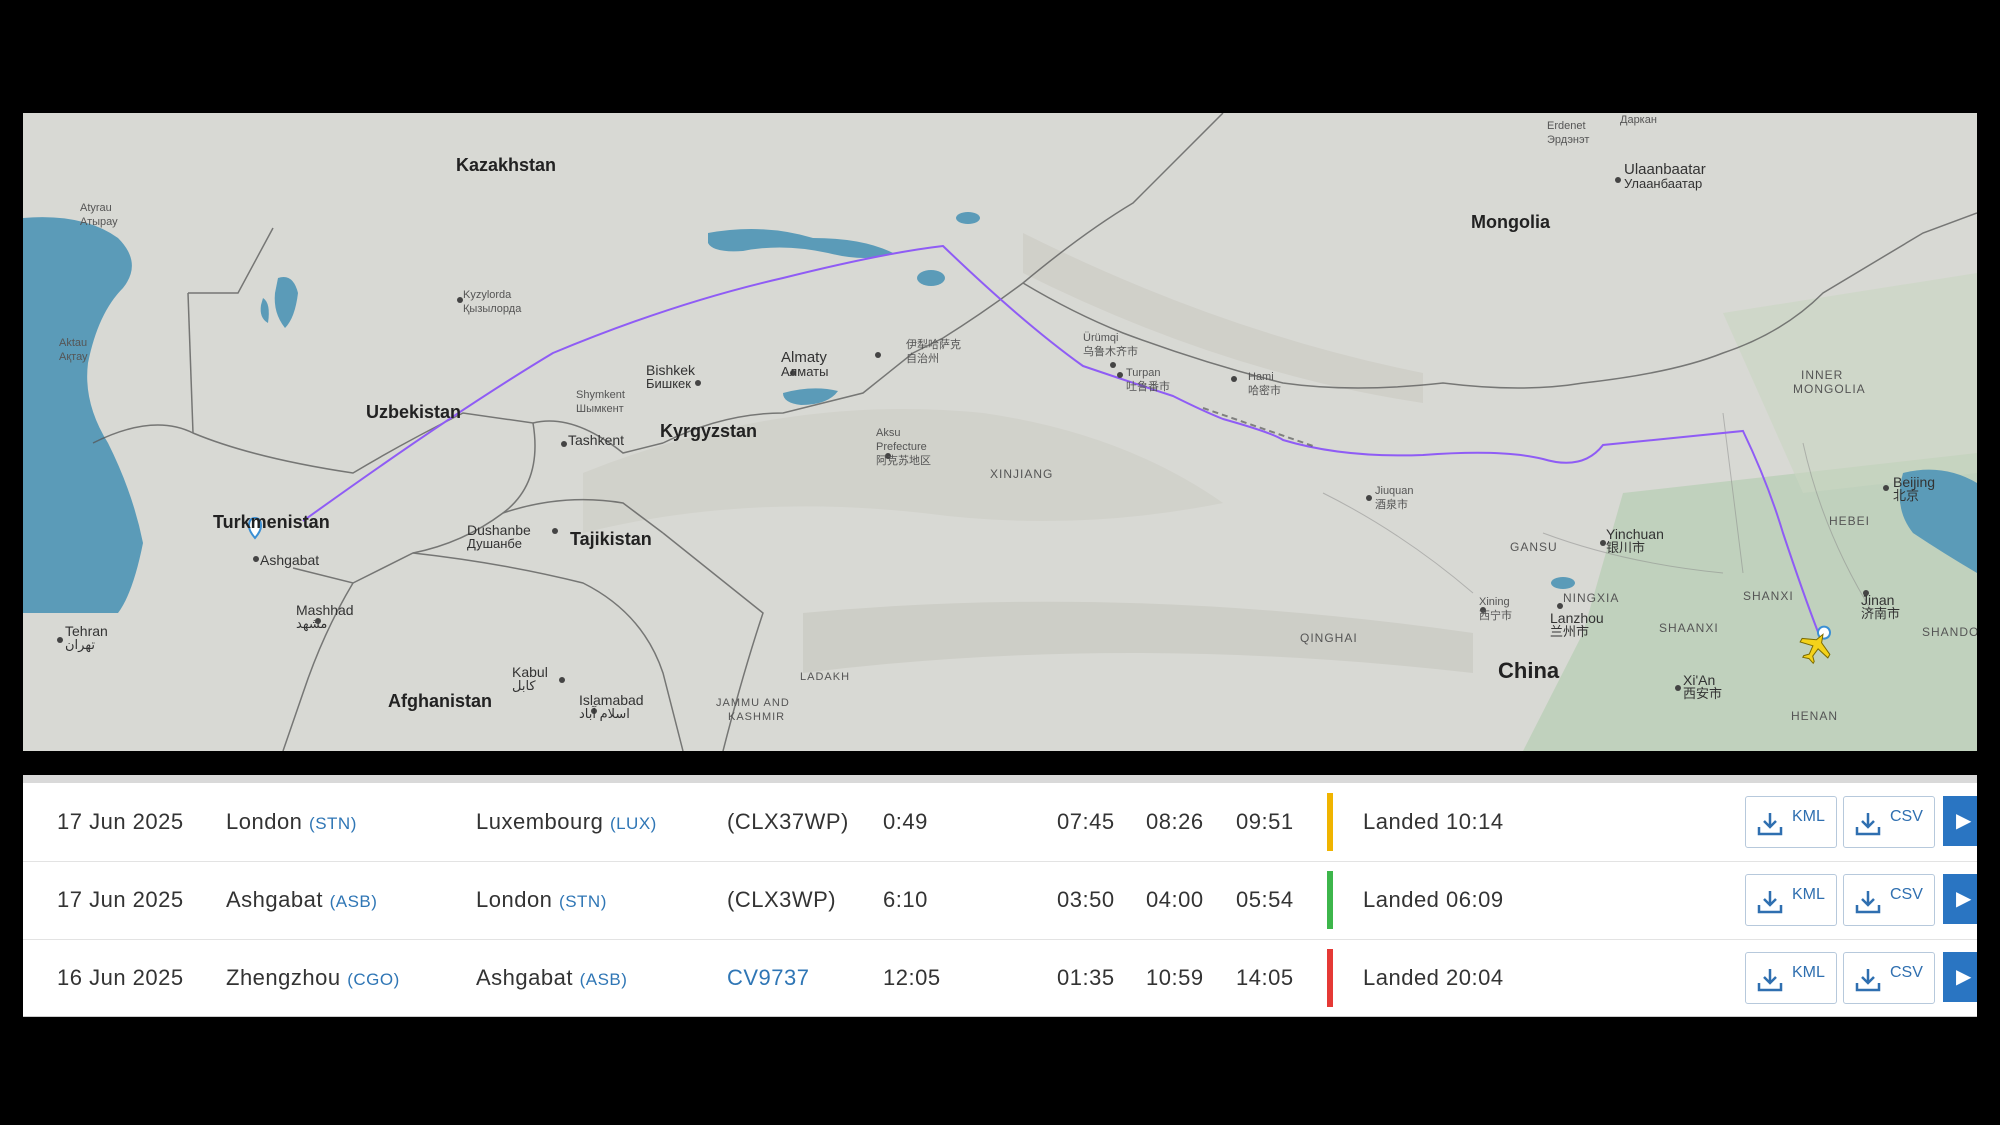 Image resolution: width=2000 pixels, height=1125 pixels. I want to click on flight-from: London (STN), so click(291, 822).